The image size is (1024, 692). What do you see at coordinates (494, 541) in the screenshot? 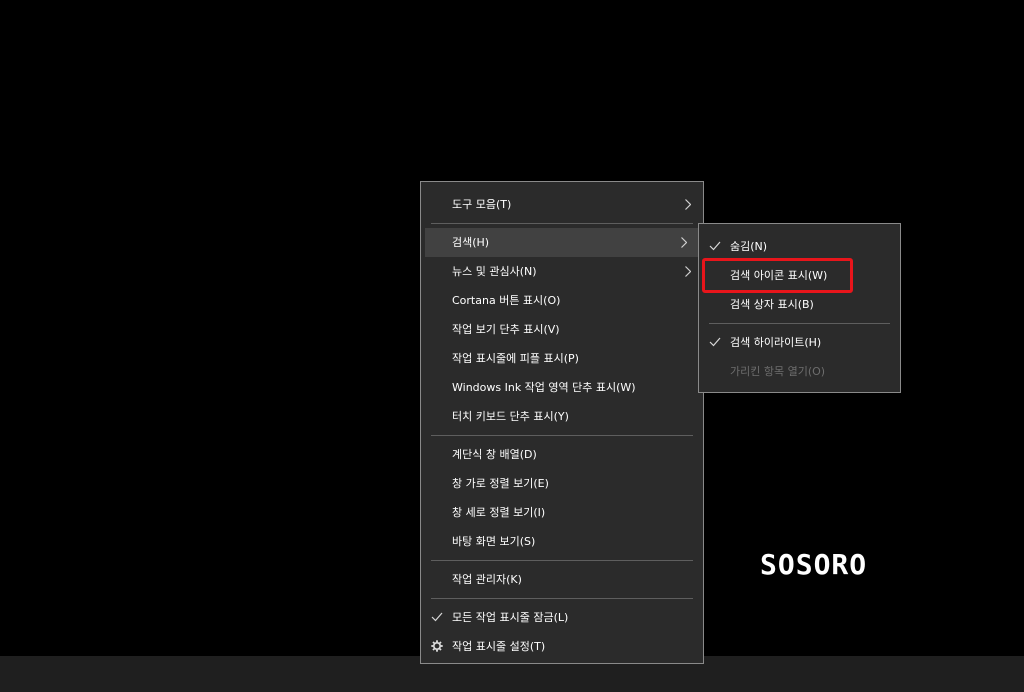
I see `menu-item-label: 바탕 화면 보기(S)` at bounding box center [494, 541].